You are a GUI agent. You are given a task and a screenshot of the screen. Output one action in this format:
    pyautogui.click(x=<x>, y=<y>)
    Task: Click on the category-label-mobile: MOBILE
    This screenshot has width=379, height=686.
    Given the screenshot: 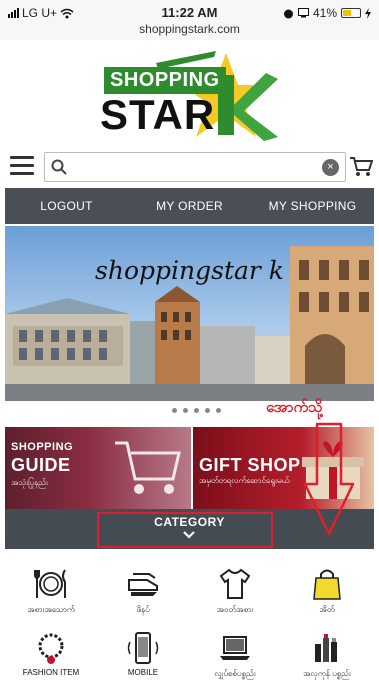 What is the action you would take?
    pyautogui.click(x=143, y=672)
    